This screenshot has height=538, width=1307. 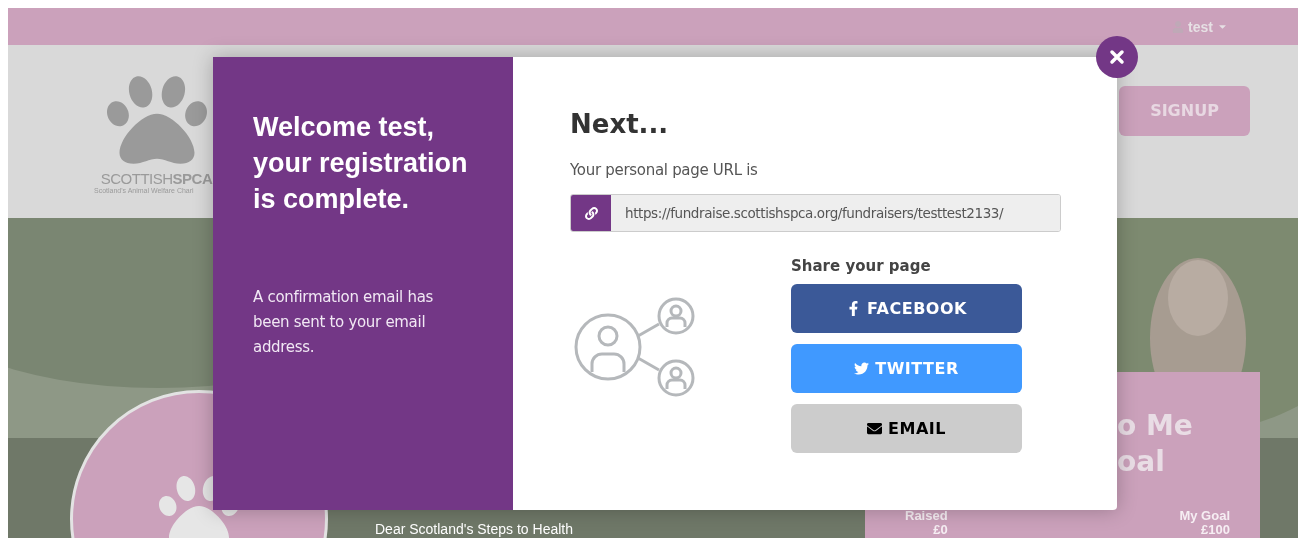 I want to click on stat-label: My Goal, so click(x=1204, y=516).